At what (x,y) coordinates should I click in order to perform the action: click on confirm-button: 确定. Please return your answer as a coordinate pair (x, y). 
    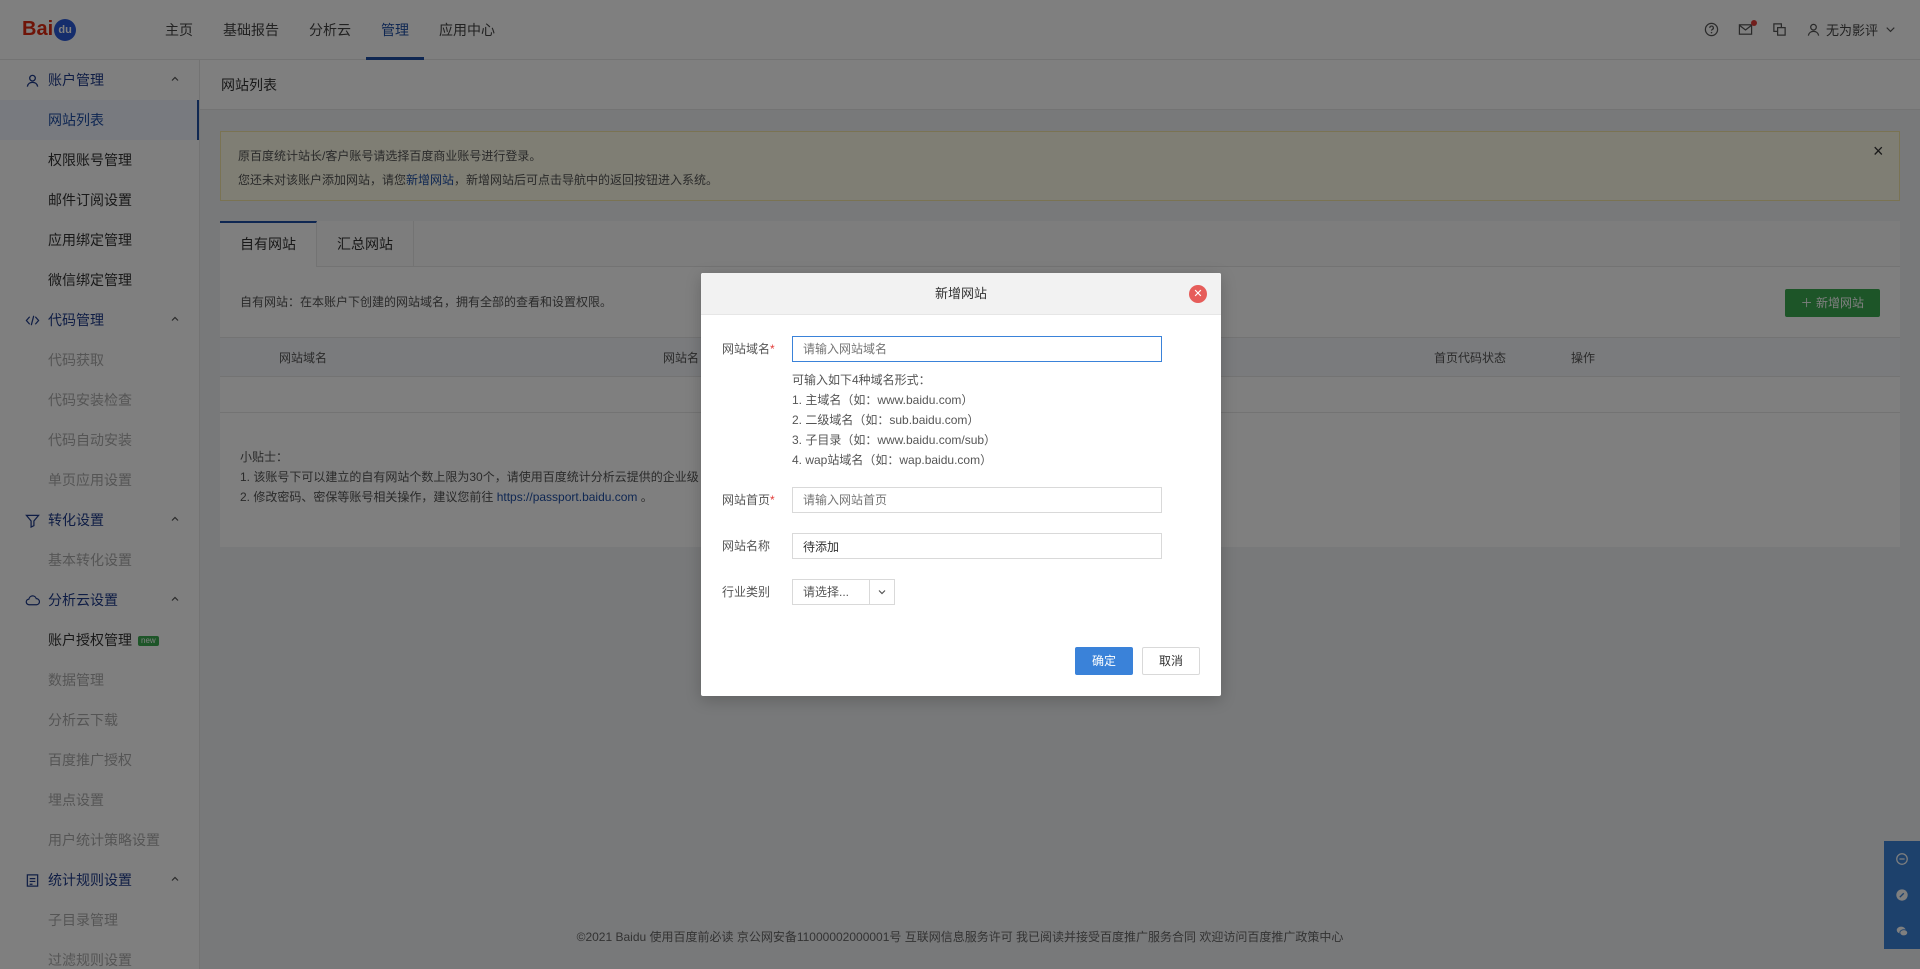
    Looking at the image, I should click on (1103, 661).